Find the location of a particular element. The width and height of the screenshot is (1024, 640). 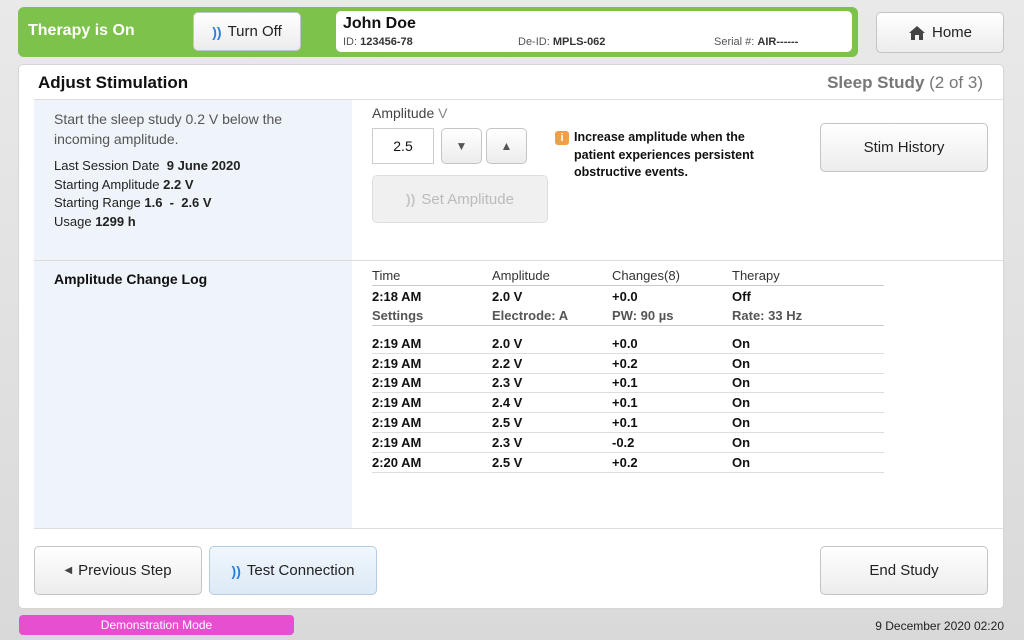

patient-serial: Serial #: AIR------ is located at coordinates (756, 42).